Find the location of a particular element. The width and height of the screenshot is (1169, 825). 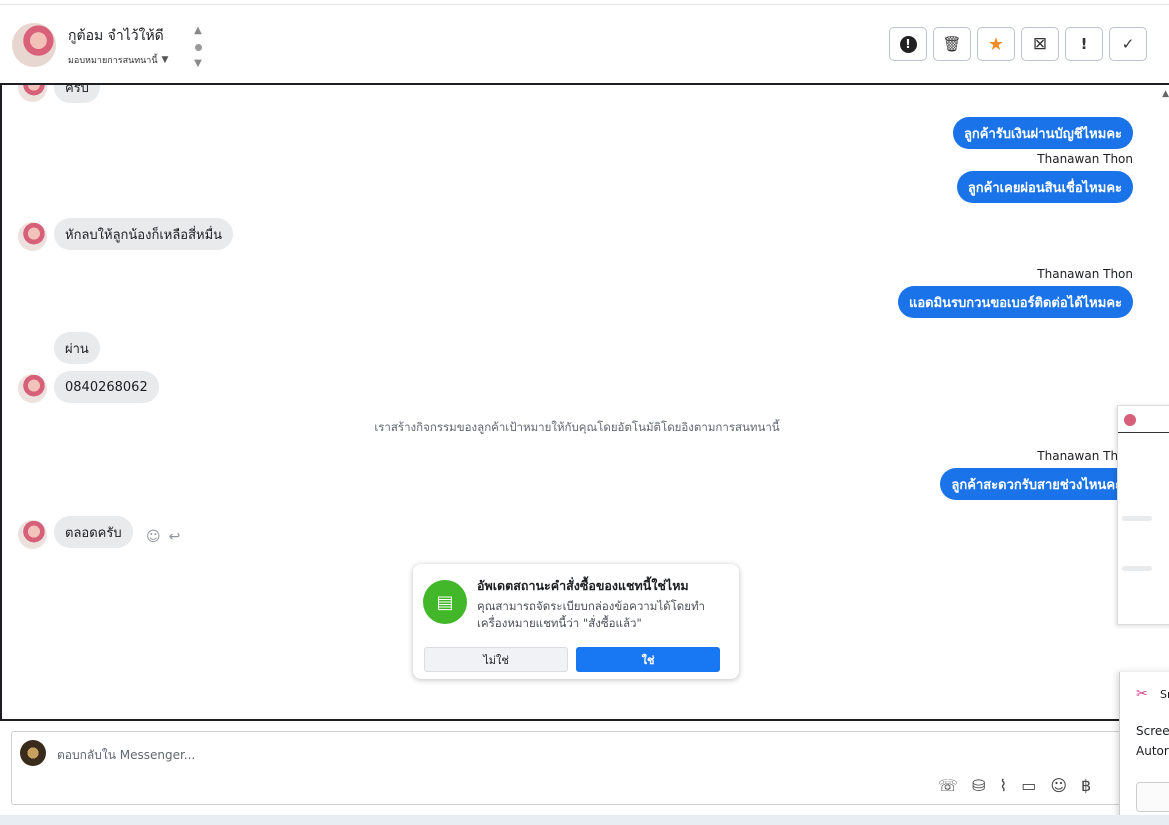

composer-actions: ☏ ⛁ ⌇ ▭ ☺ ฿ is located at coordinates (1014, 785).